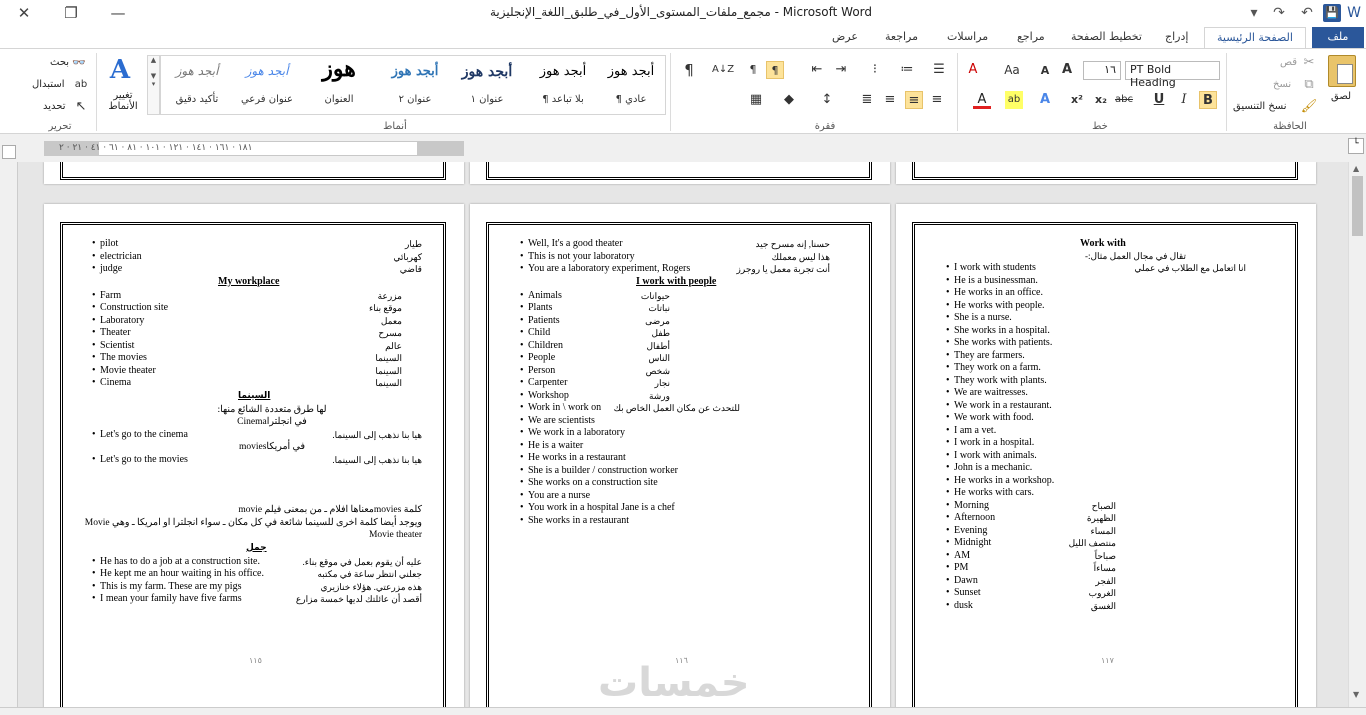  Describe the element at coordinates (1102, 70) in the screenshot. I see `font-size-box: ١٦` at that location.